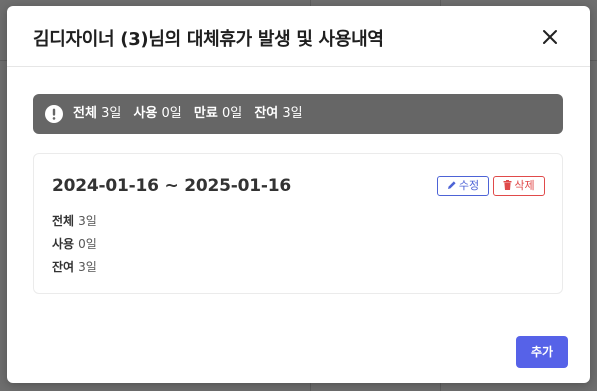 The image size is (597, 391). What do you see at coordinates (63, 221) in the screenshot?
I see `record-total-label: 전체` at bounding box center [63, 221].